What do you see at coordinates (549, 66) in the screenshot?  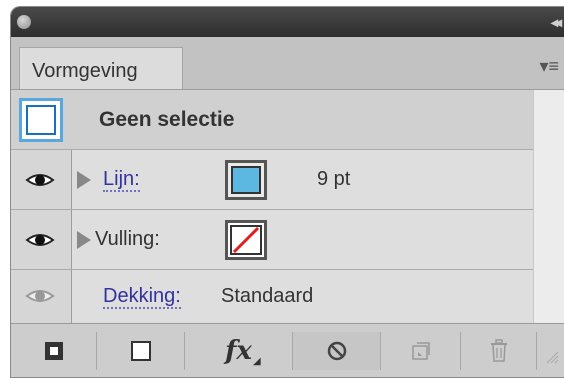 I see `panel-menu-icon: ▾≡` at bounding box center [549, 66].